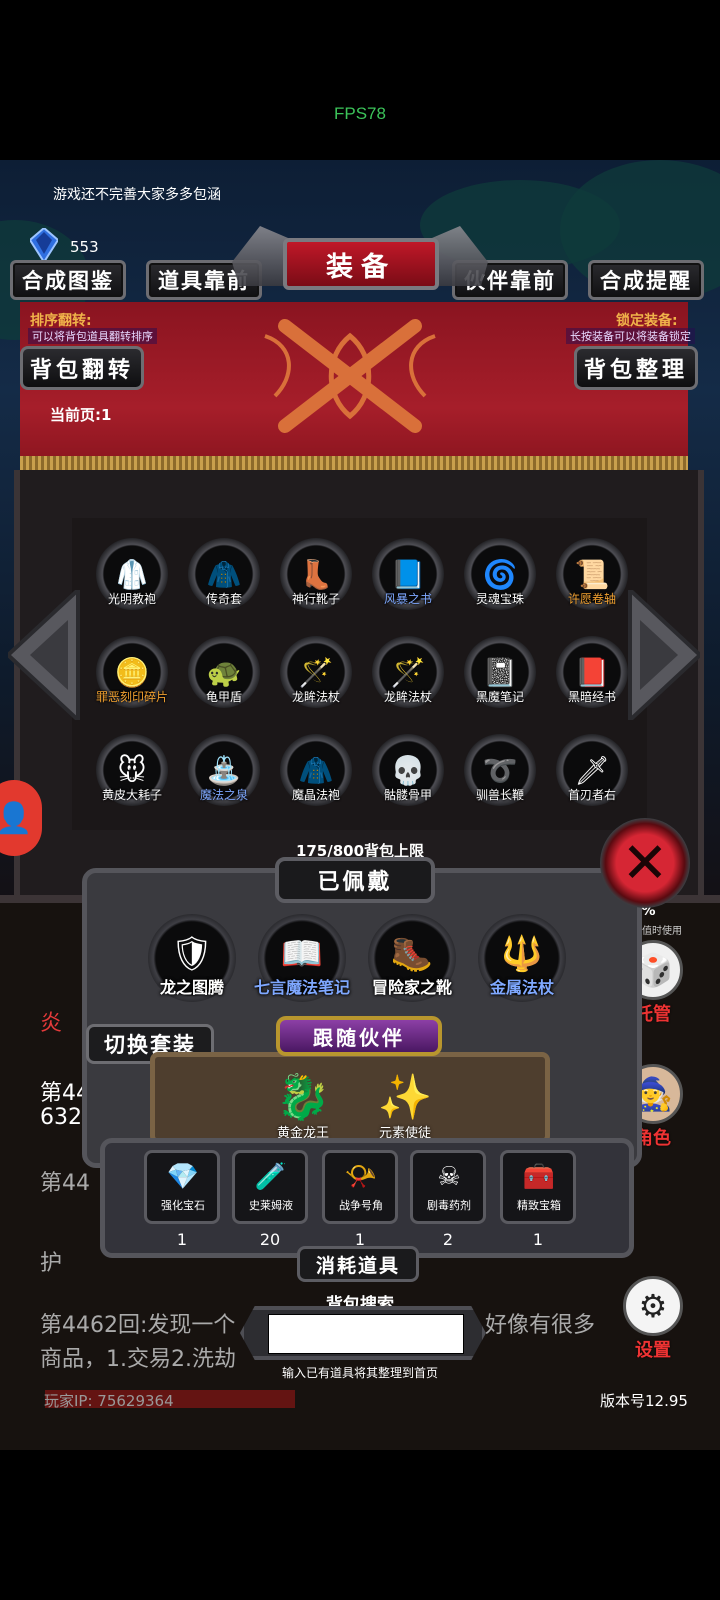 The width and height of the screenshot is (720, 1600). I want to click on fps-counter: FPS78, so click(360, 113).